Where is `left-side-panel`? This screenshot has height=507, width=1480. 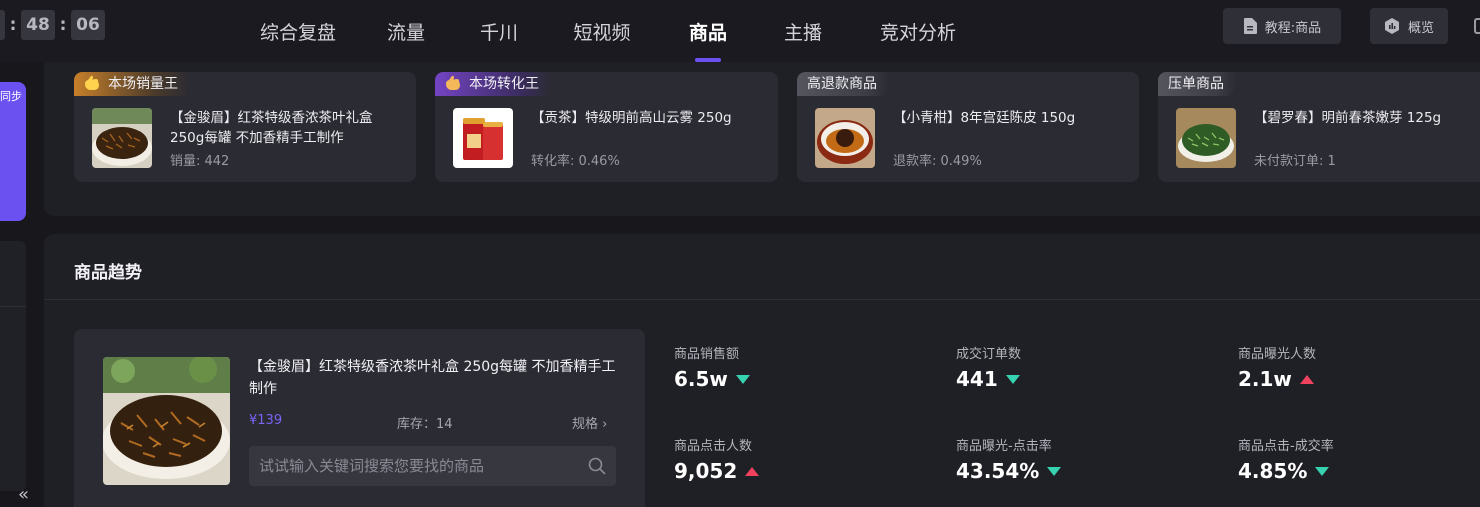
left-side-panel is located at coordinates (13, 366).